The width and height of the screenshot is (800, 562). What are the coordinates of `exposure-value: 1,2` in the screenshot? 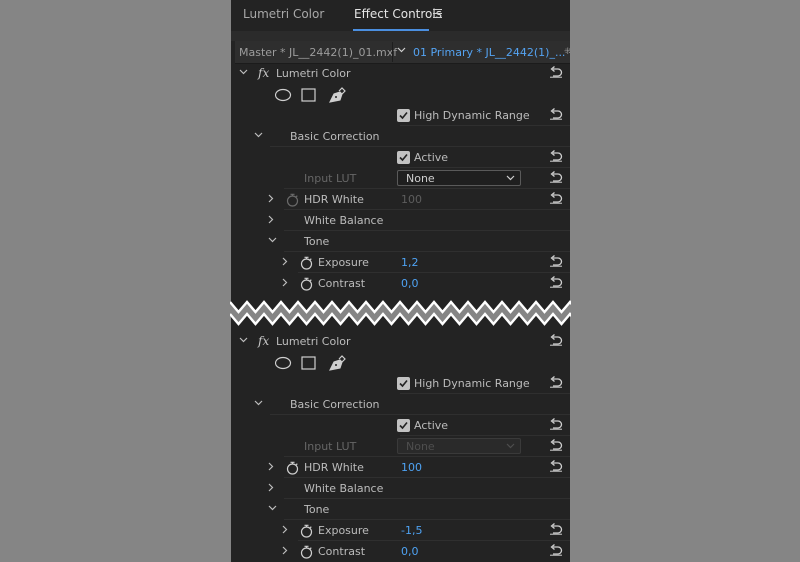 It's located at (410, 262).